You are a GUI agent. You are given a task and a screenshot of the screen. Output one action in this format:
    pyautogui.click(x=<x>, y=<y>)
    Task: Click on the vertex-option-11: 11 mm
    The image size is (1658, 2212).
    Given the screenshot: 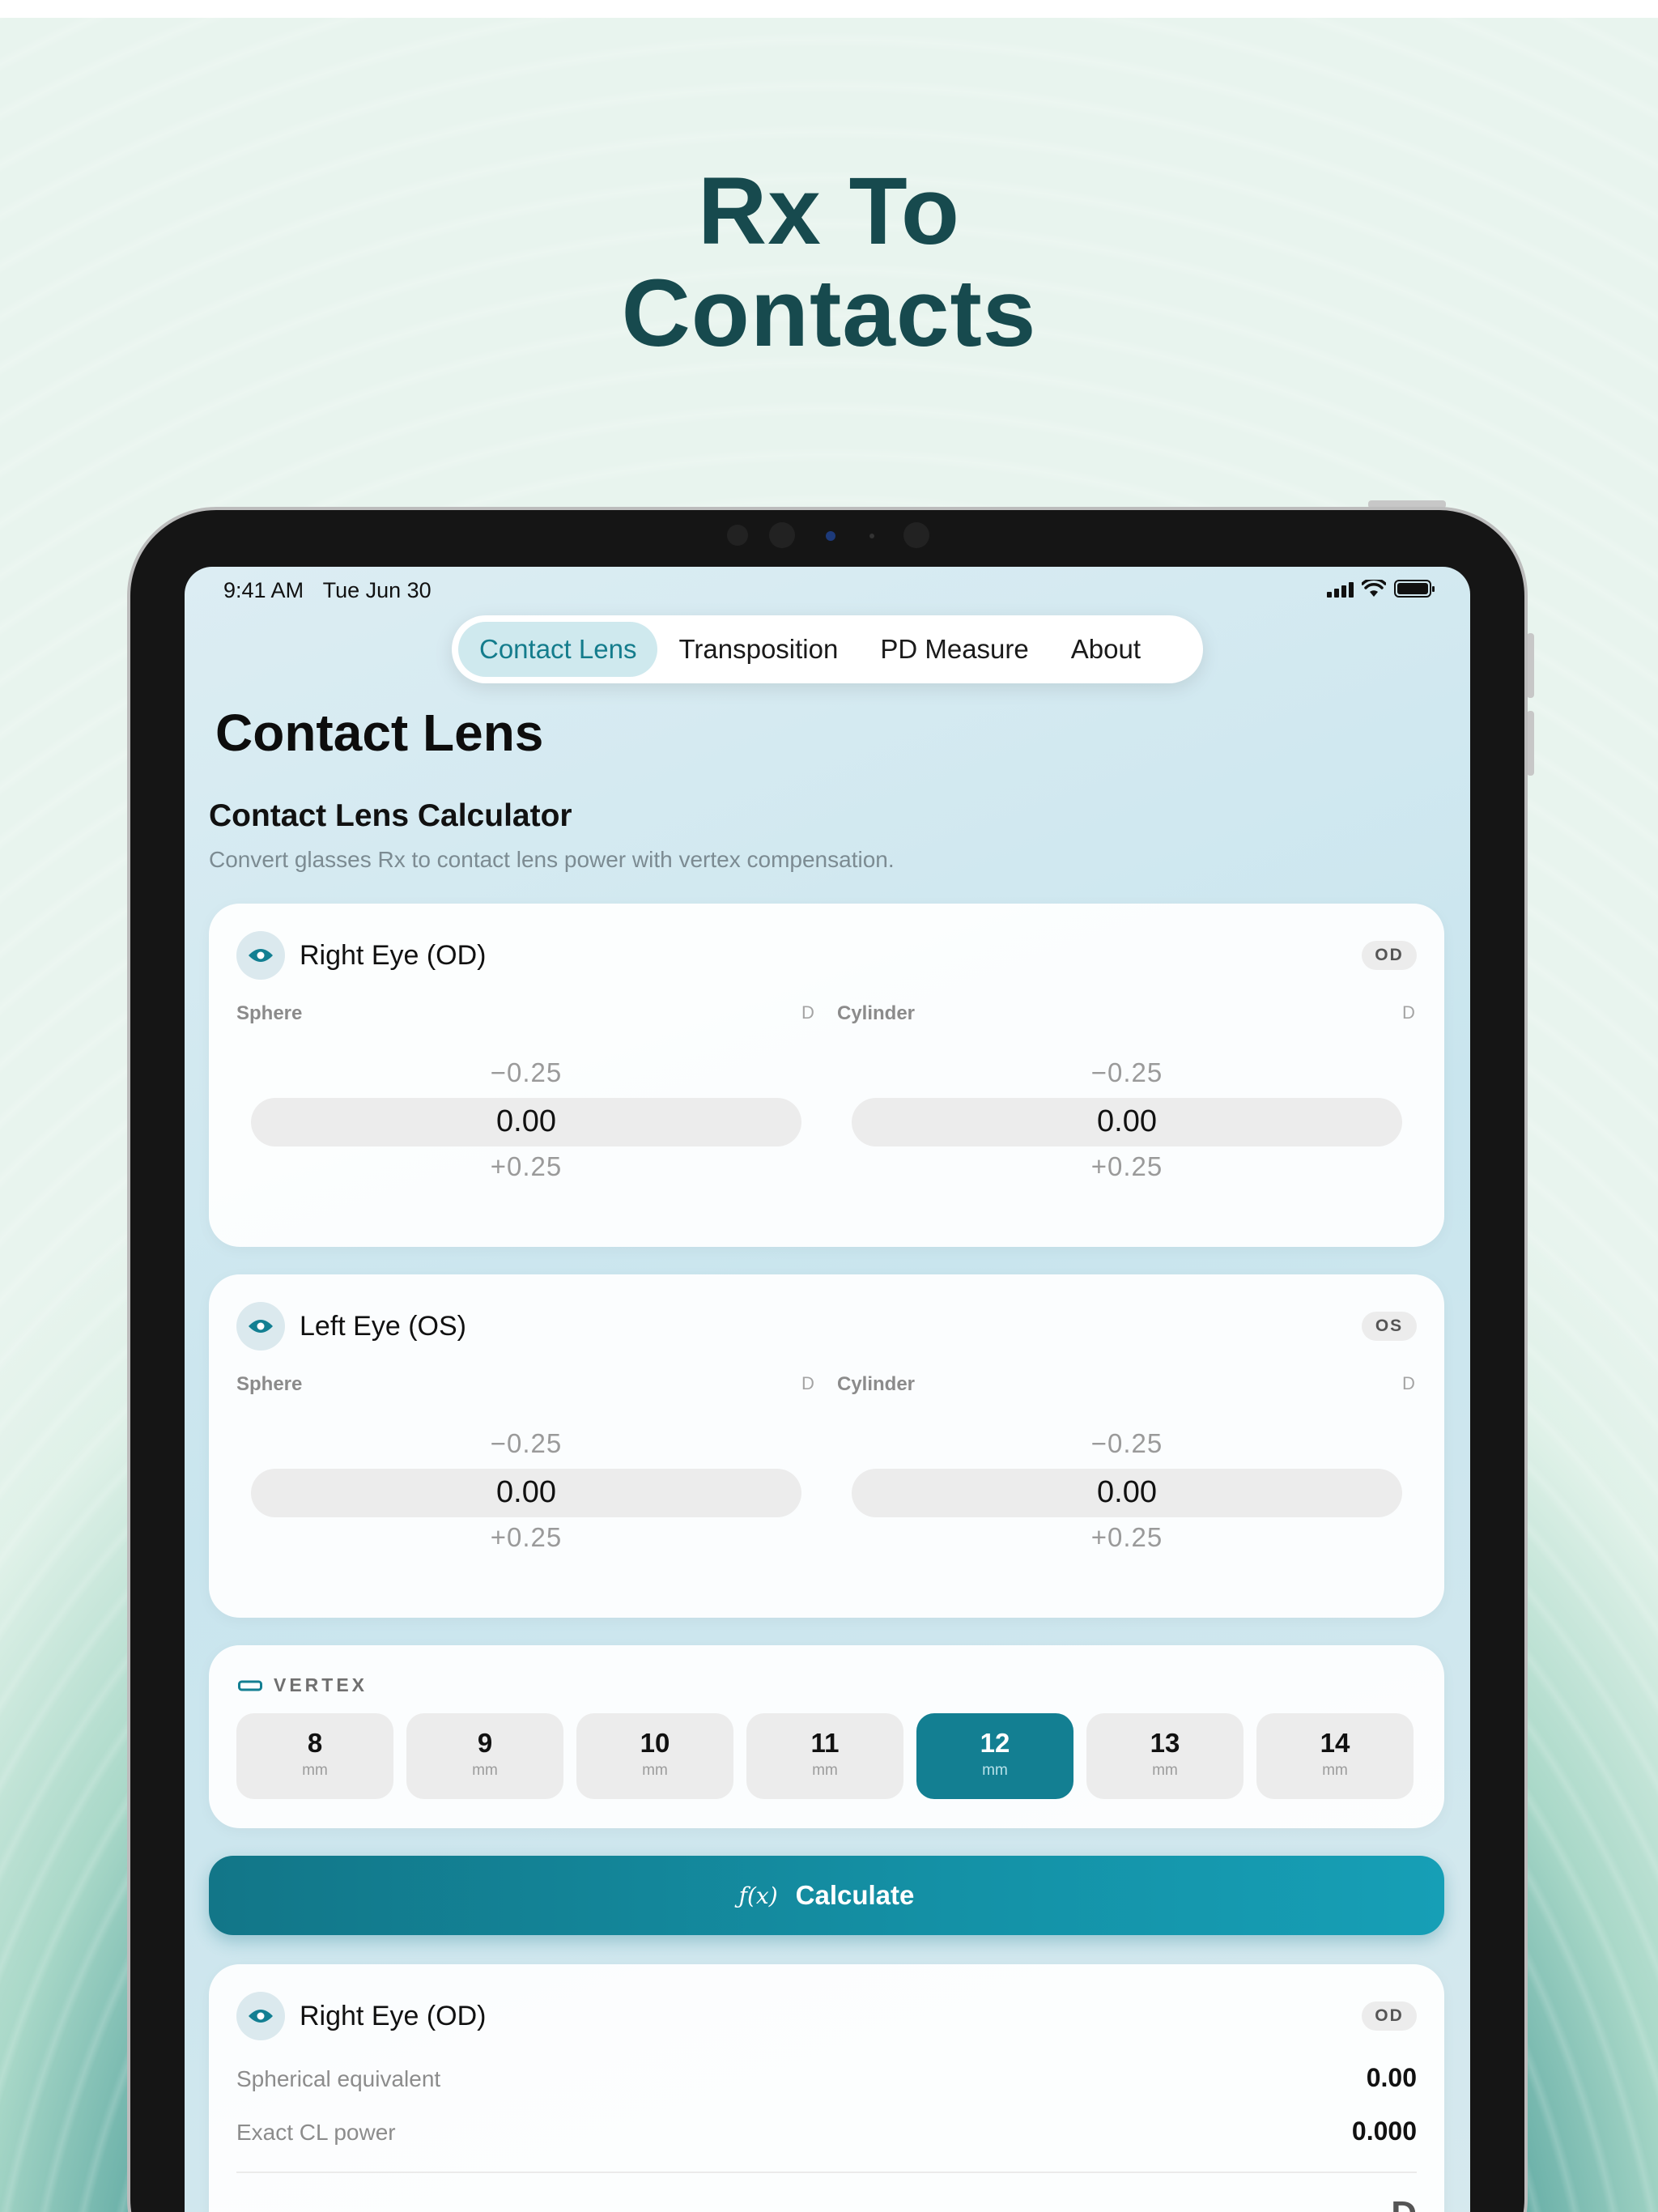 What is the action you would take?
    pyautogui.click(x=824, y=1756)
    